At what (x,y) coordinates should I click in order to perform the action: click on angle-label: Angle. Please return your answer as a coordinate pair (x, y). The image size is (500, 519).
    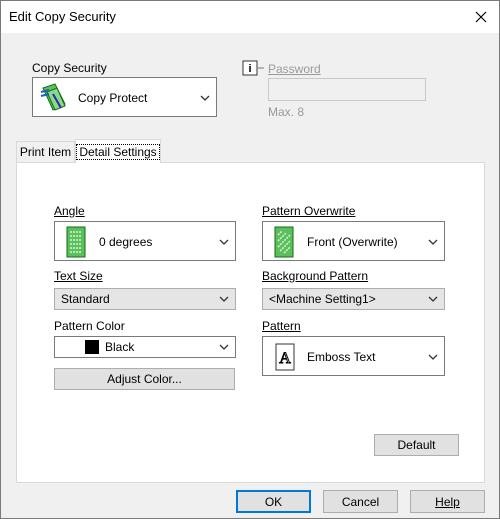
    Looking at the image, I should click on (69, 211).